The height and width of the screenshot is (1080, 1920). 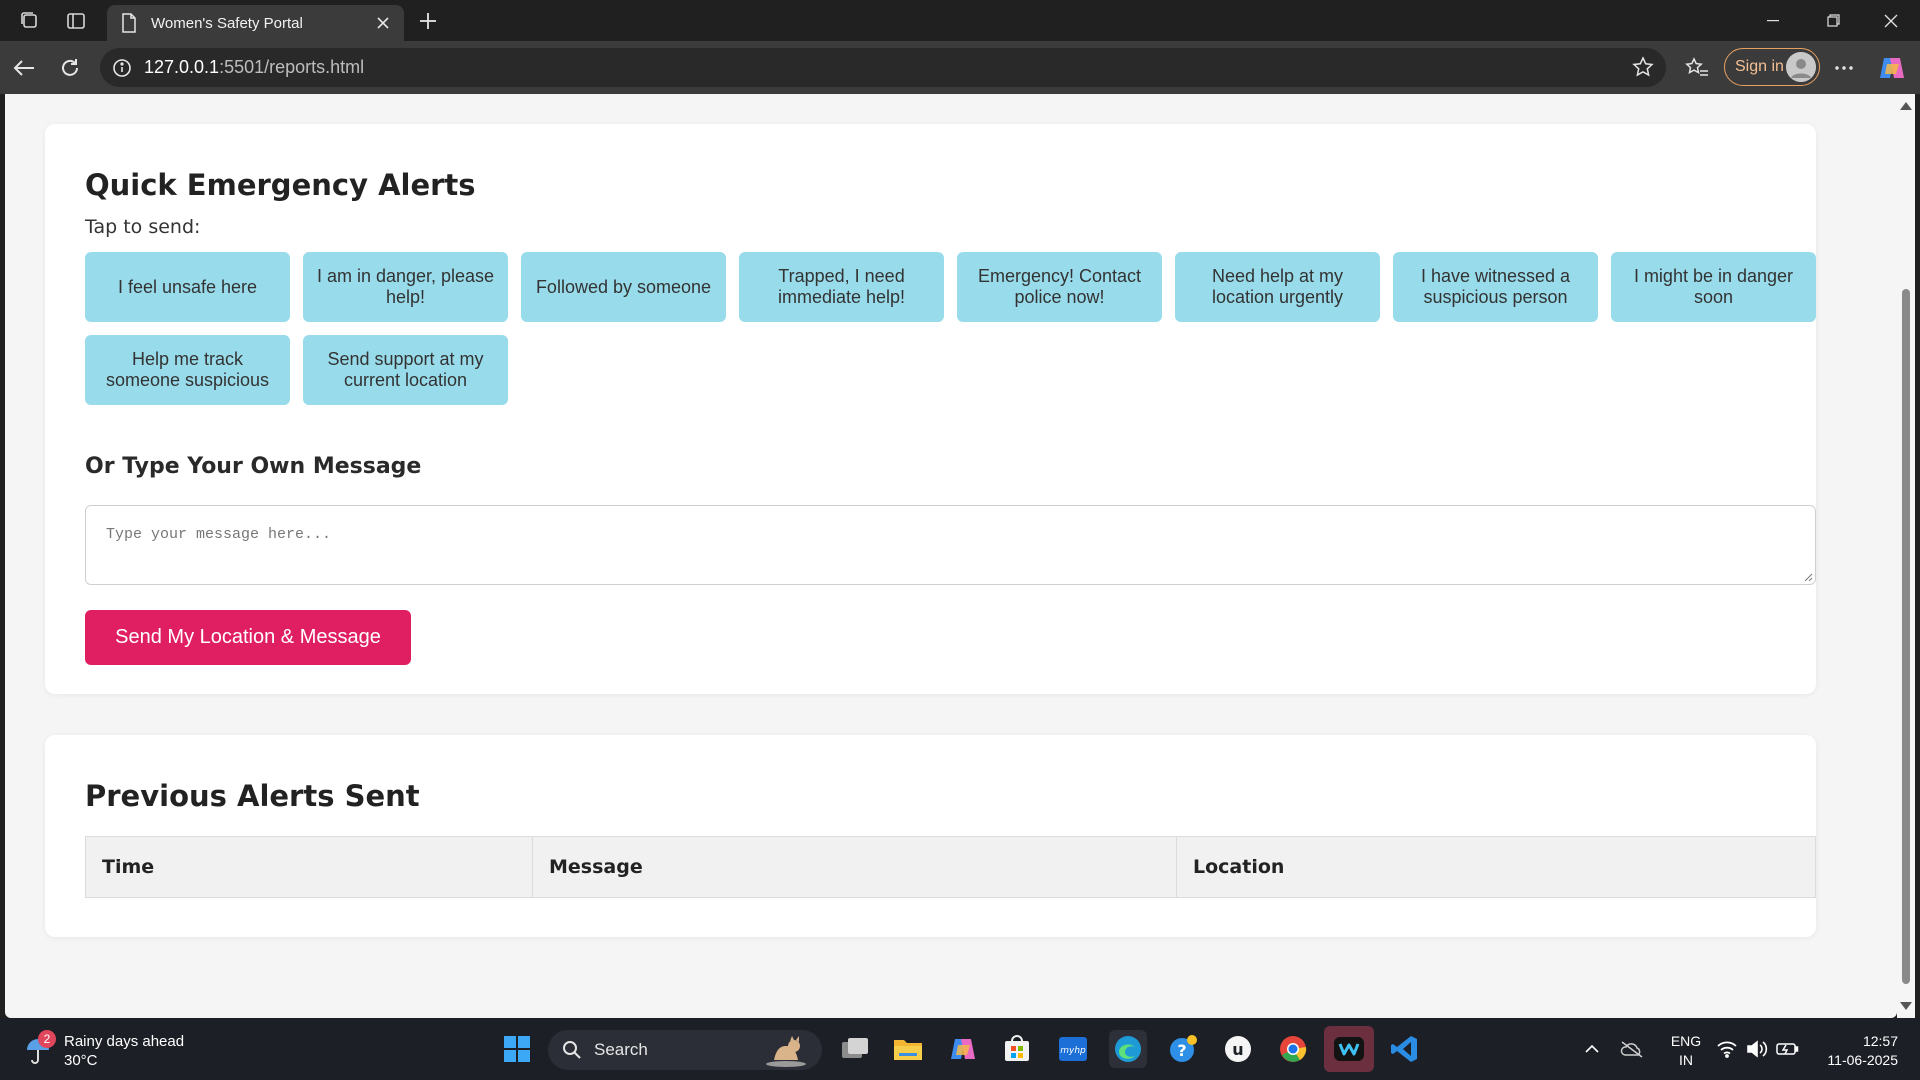 I want to click on show-hidden-icons, so click(x=1592, y=1049).